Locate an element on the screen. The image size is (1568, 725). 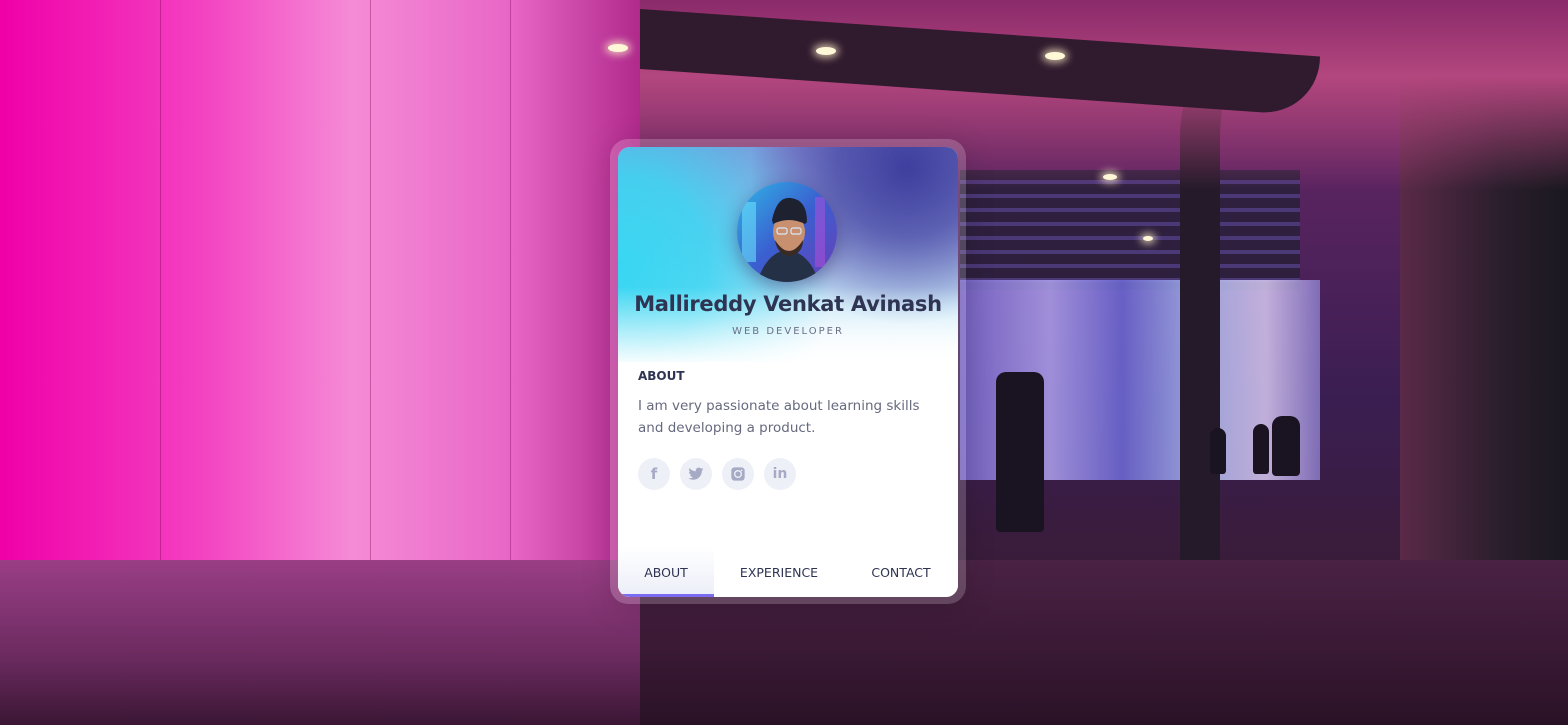
linkedin-link: in is located at coordinates (780, 474).